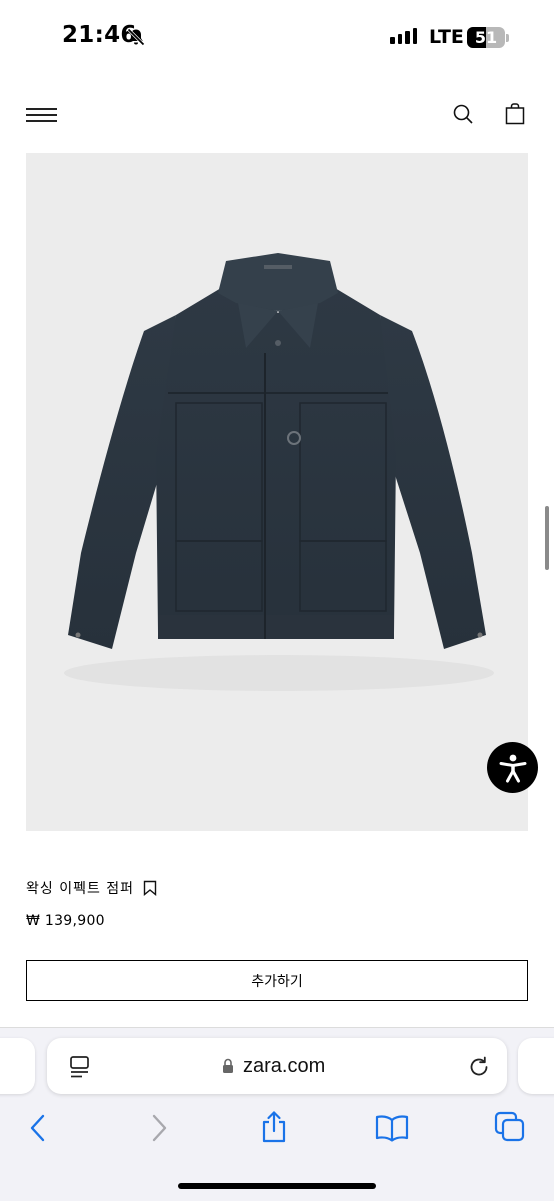 This screenshot has width=554, height=1201. Describe the element at coordinates (510, 1129) in the screenshot. I see `tabs-icon` at that location.